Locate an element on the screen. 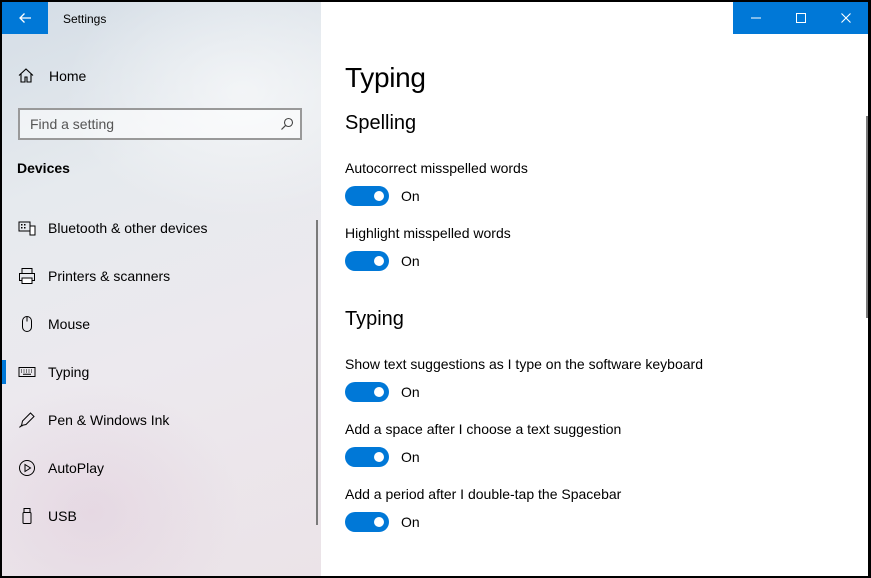  back-arrow-icon is located at coordinates (25, 18).